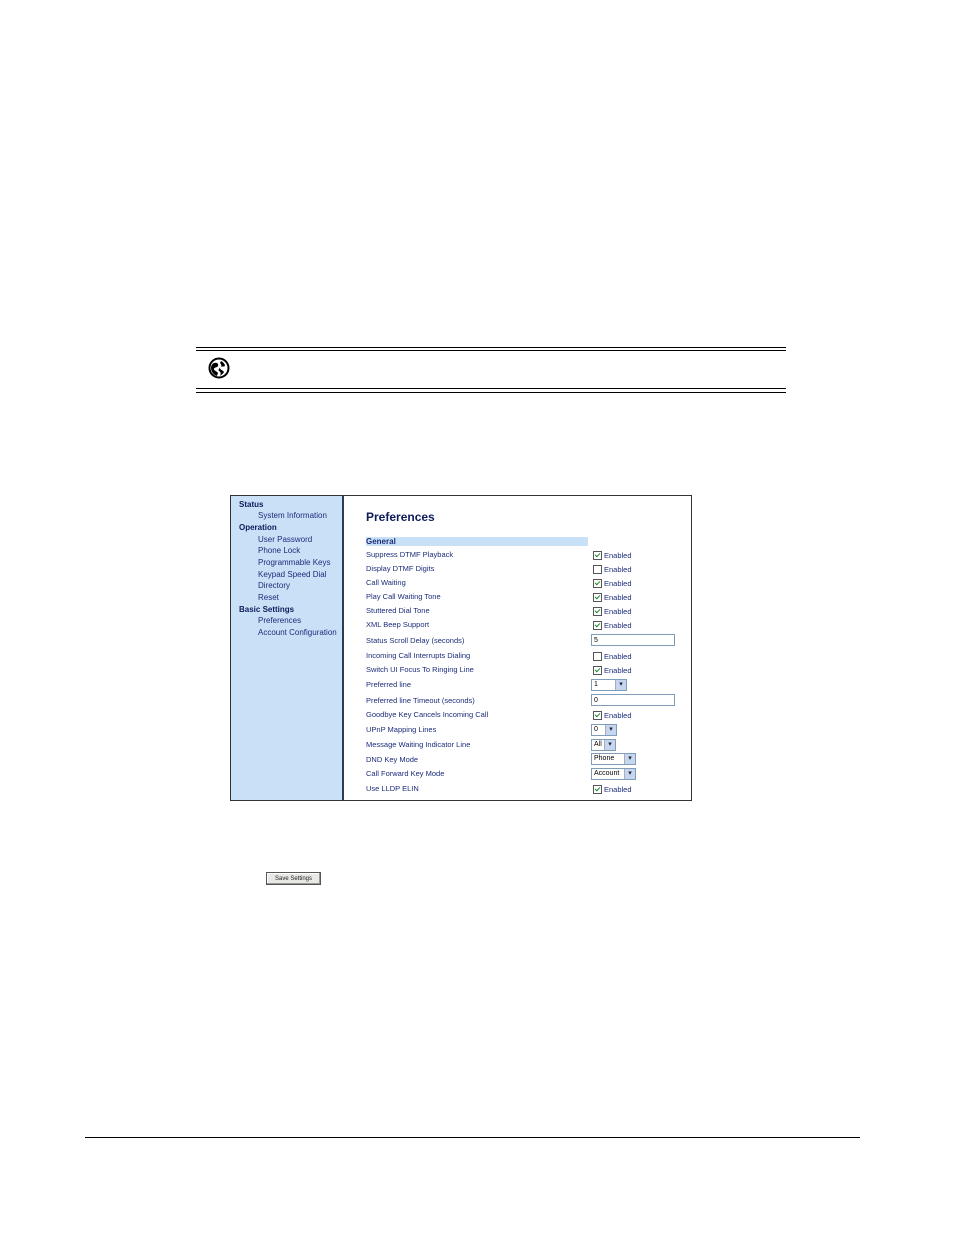  What do you see at coordinates (297, 632) in the screenshot?
I see `sidebar-item-account-configuration: Account Configuration` at bounding box center [297, 632].